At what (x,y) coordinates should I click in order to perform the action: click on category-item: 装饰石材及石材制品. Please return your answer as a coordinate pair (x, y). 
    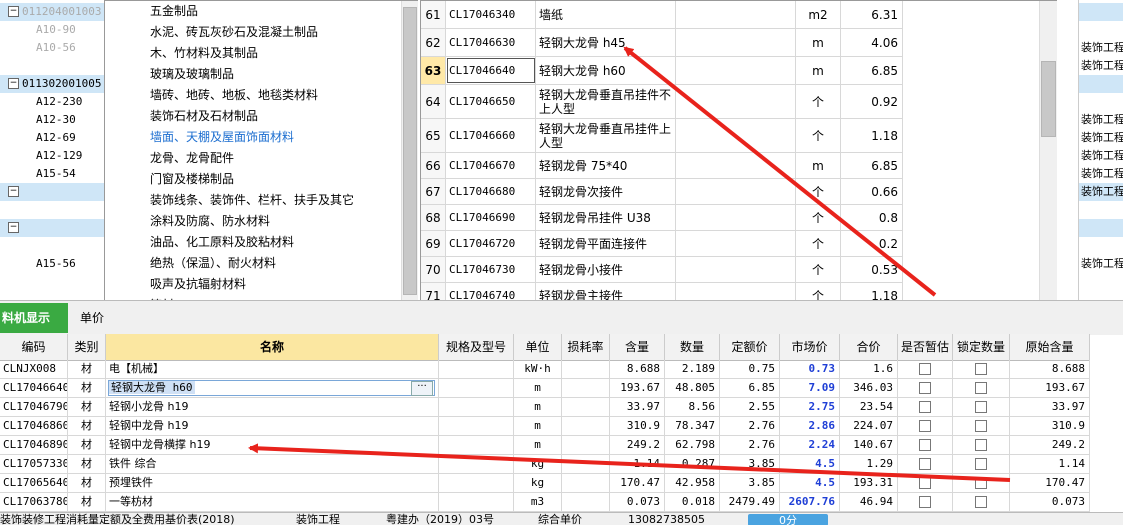
    Looking at the image, I should click on (204, 116).